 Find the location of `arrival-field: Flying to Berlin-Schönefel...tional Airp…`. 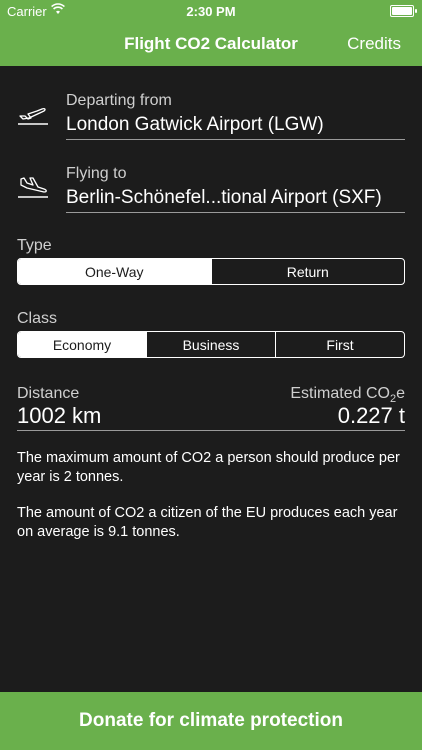

arrival-field: Flying to Berlin-Schönefel...tional Airp… is located at coordinates (211, 189).